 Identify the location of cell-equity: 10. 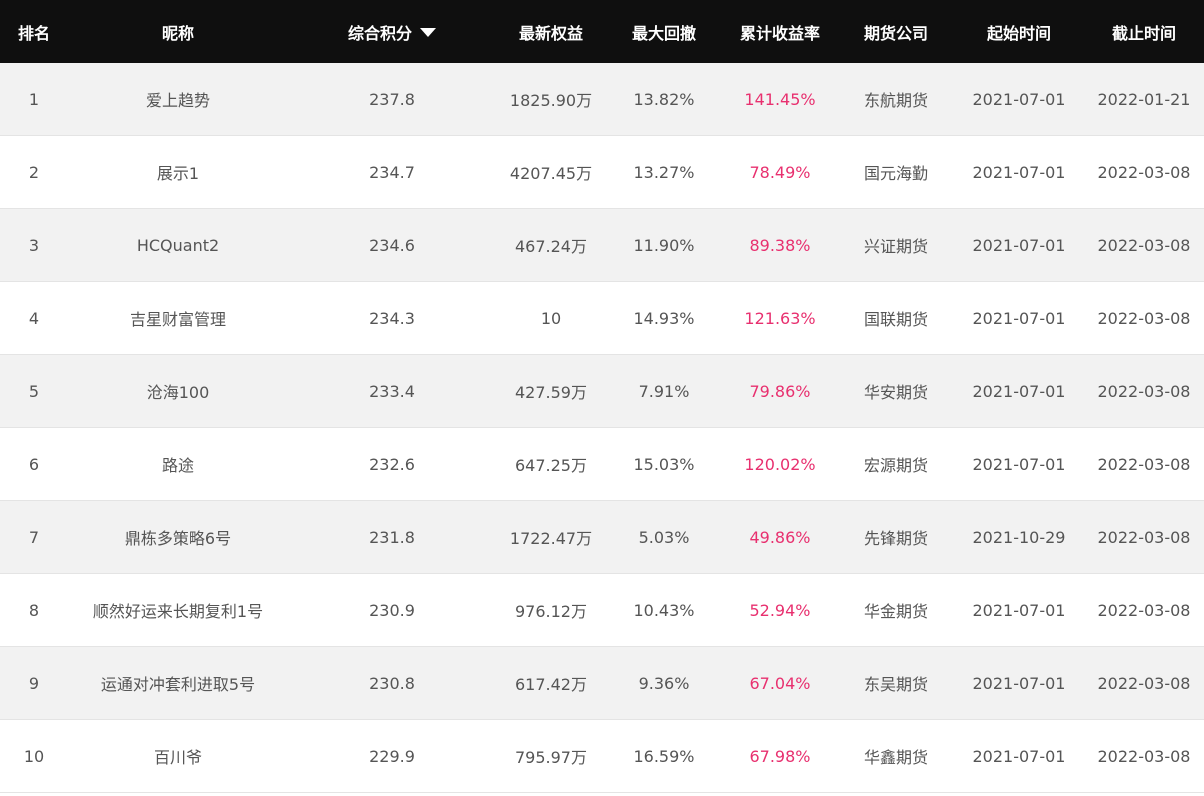
(551, 318).